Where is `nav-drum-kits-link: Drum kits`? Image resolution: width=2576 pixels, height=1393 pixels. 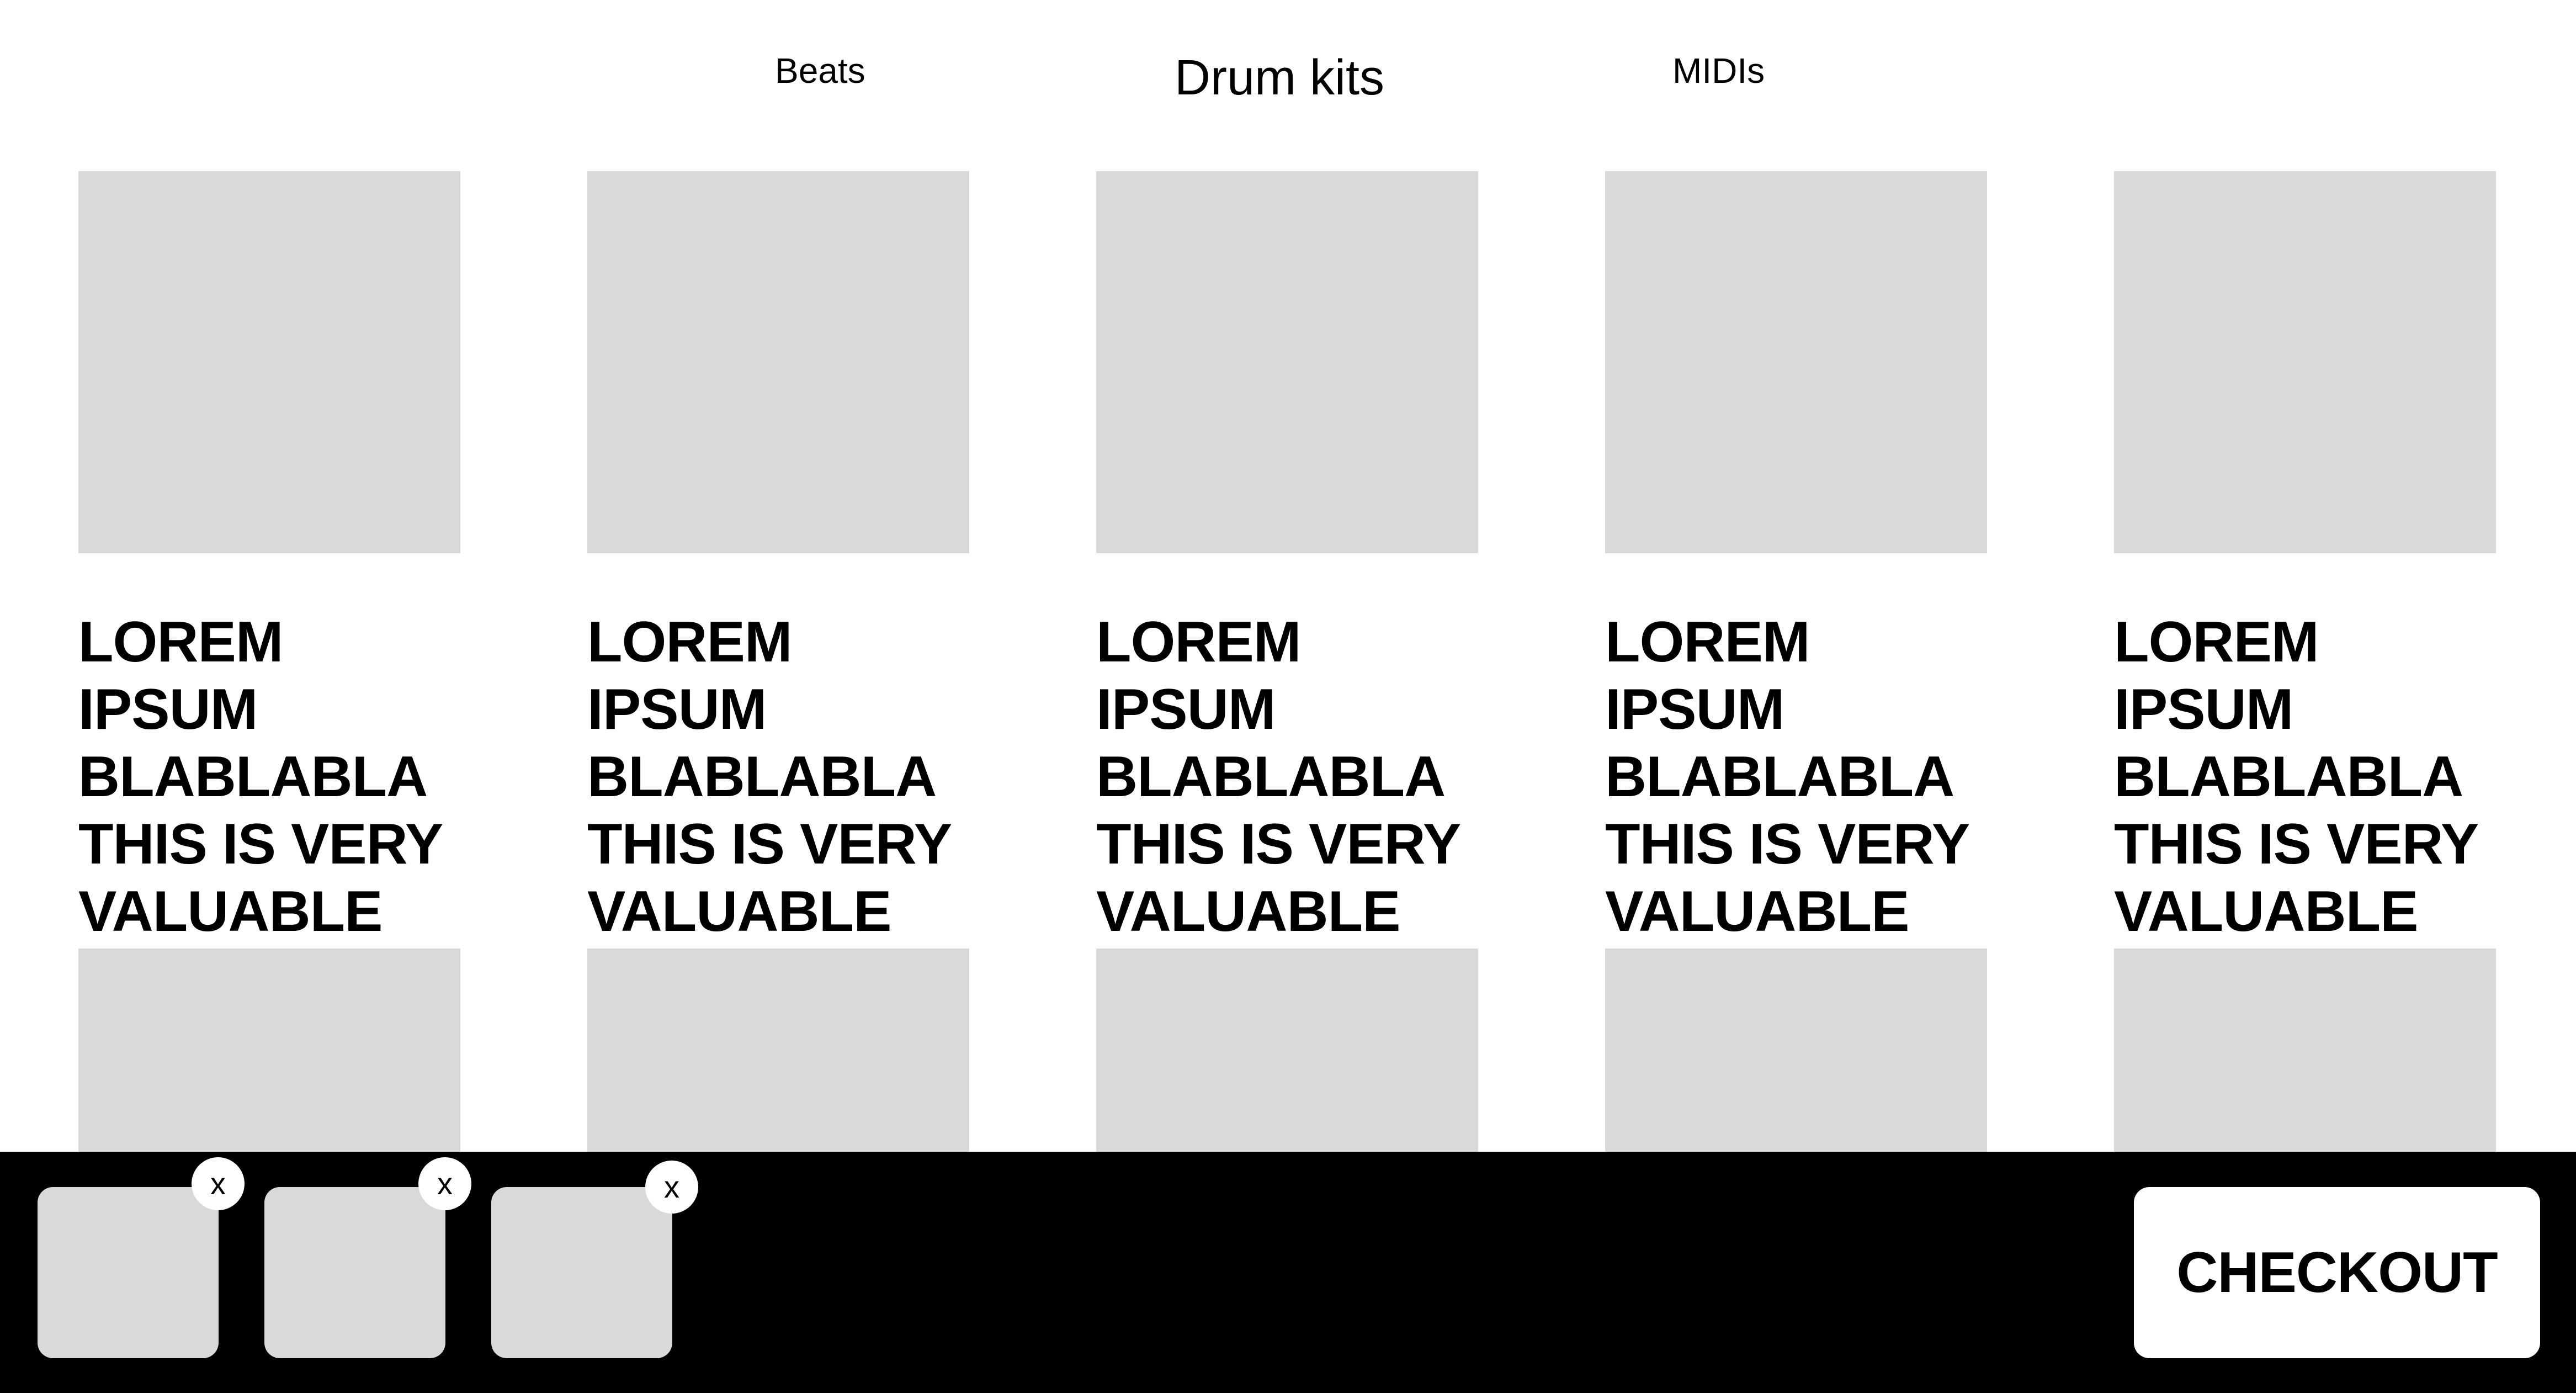
nav-drum-kits-link: Drum kits is located at coordinates (1279, 78).